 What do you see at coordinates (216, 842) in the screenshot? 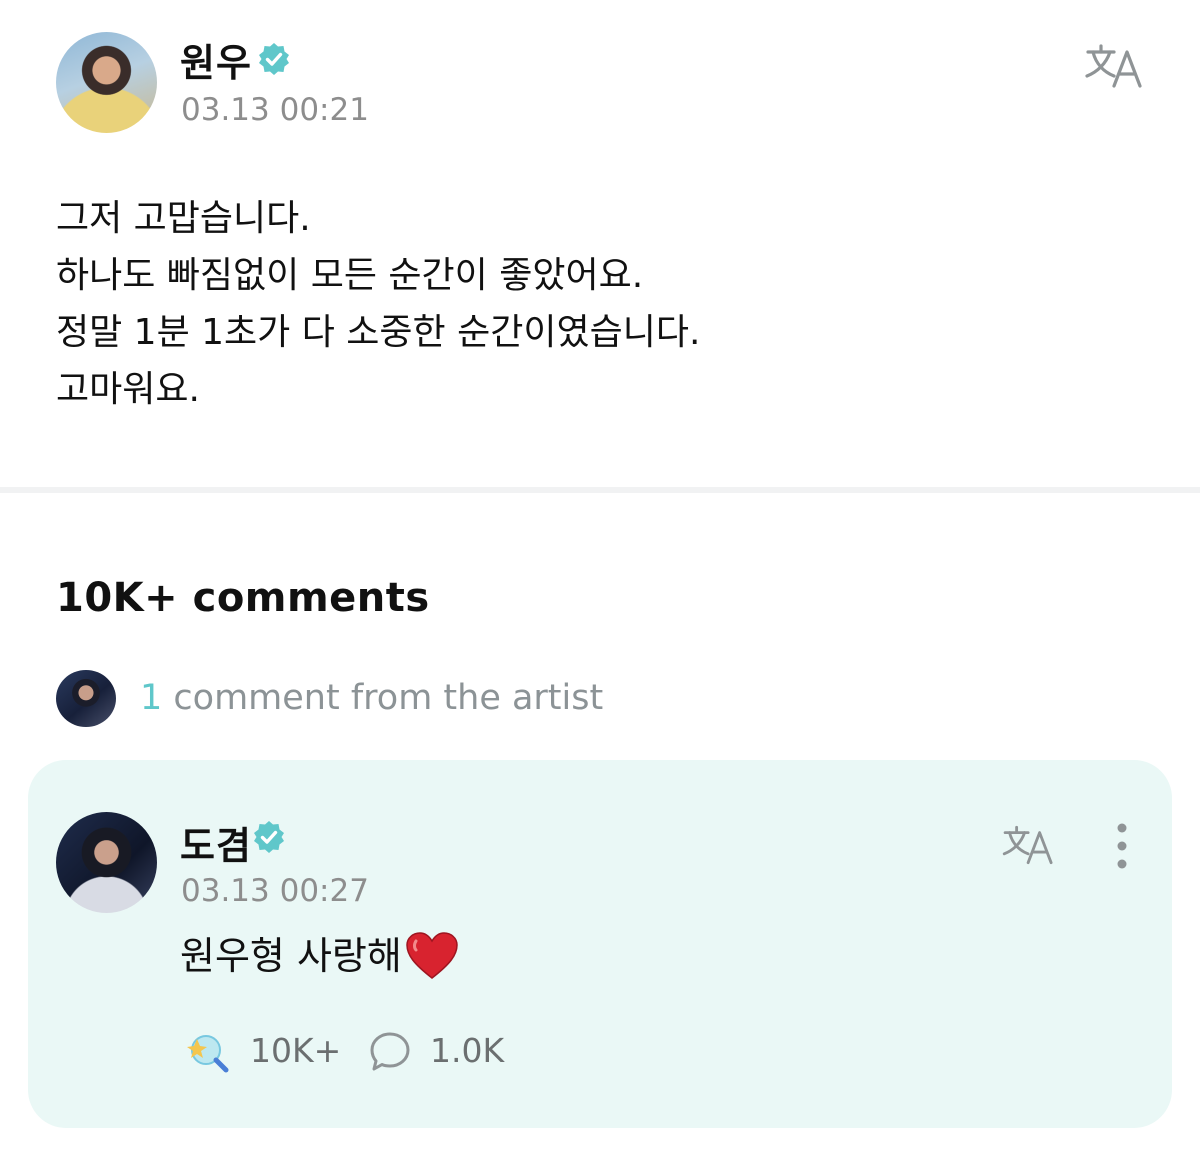
I see `commenter-name: 도겸` at bounding box center [216, 842].